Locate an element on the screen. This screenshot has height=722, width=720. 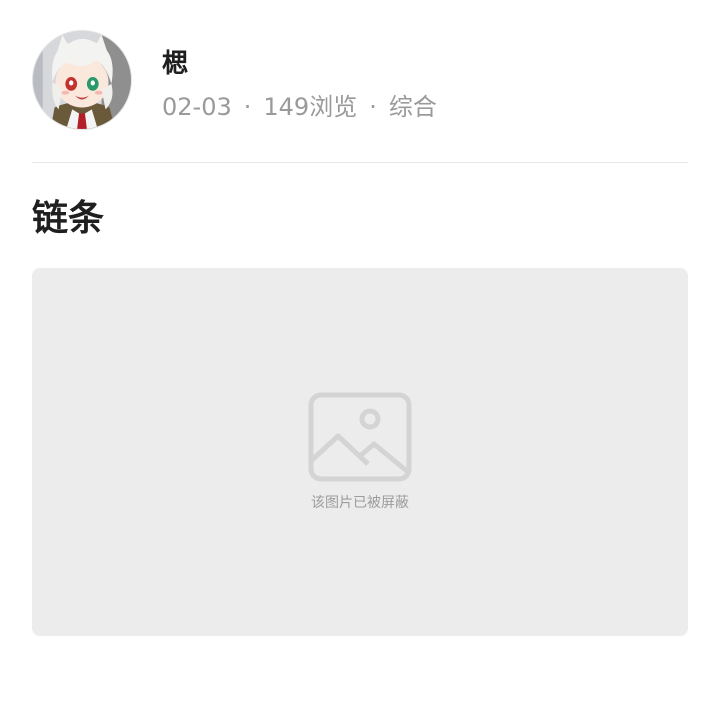
anime-avatar-icon is located at coordinates (82, 80).